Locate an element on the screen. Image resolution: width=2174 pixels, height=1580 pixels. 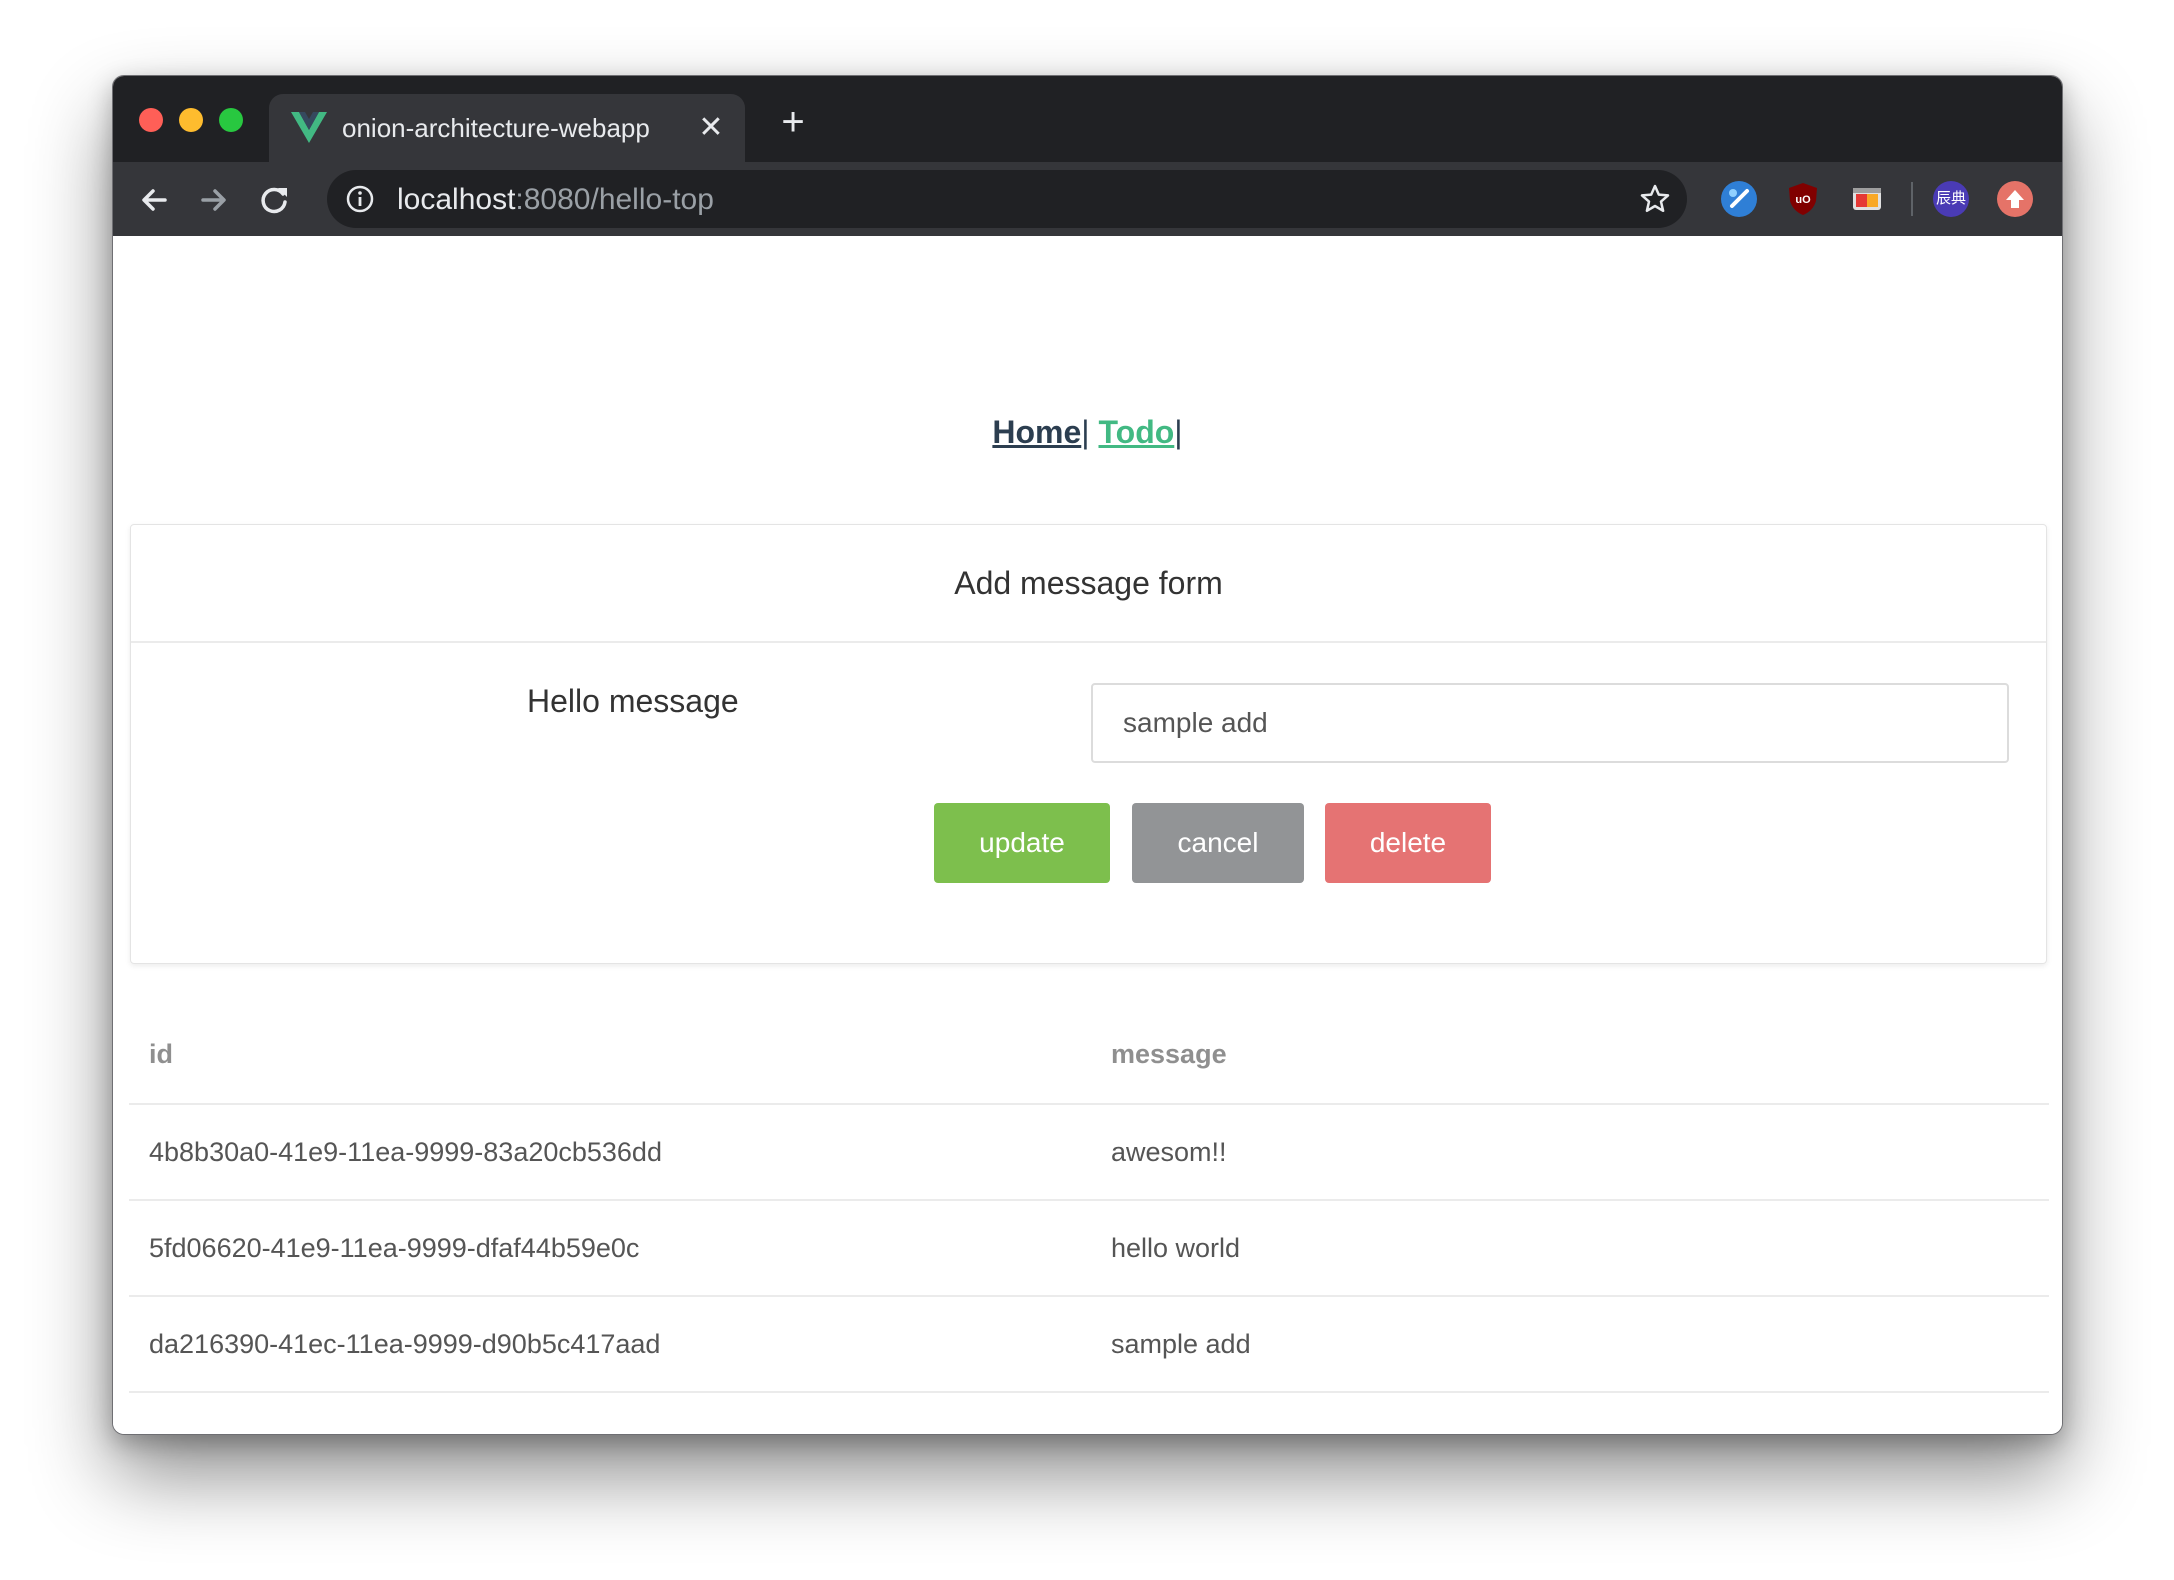
new-tab-button: + is located at coordinates (793, 123).